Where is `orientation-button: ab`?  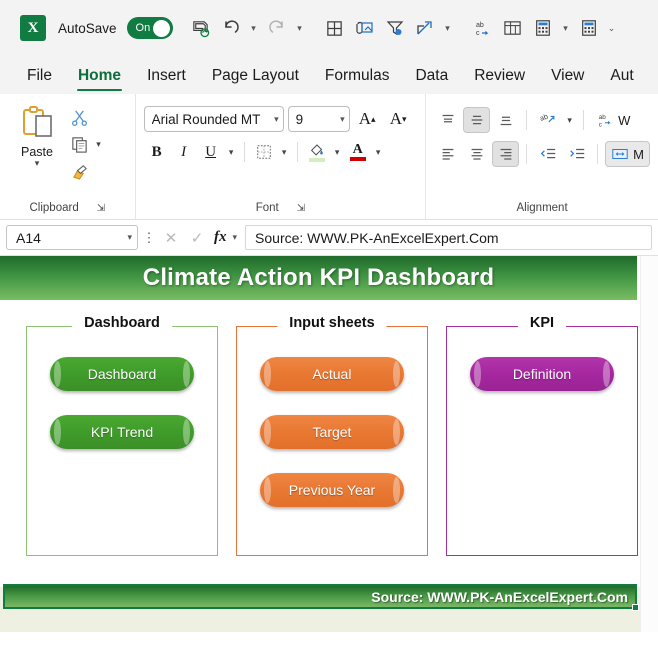
orientation-button: ab is located at coordinates (547, 120).